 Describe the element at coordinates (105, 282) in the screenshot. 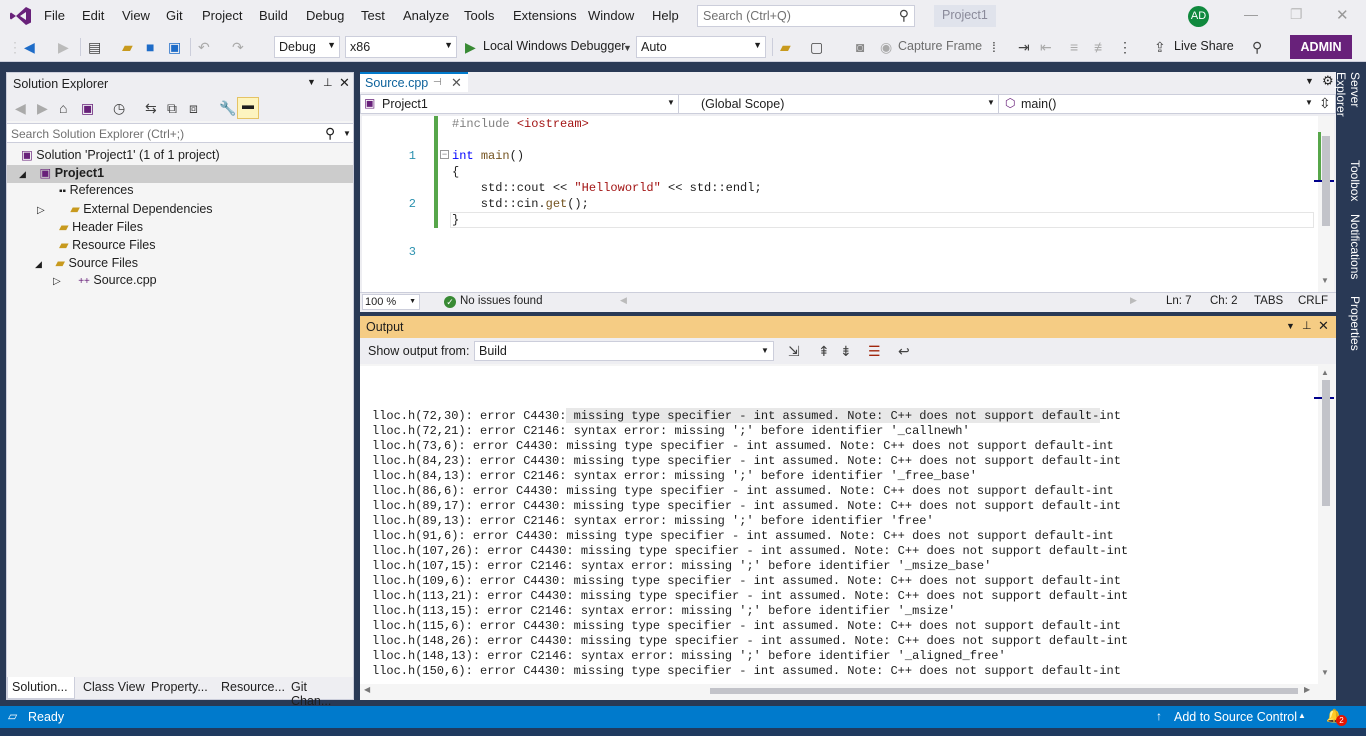

I see `tree-item-source-cpp: ▷ ++ Source.cpp` at that location.